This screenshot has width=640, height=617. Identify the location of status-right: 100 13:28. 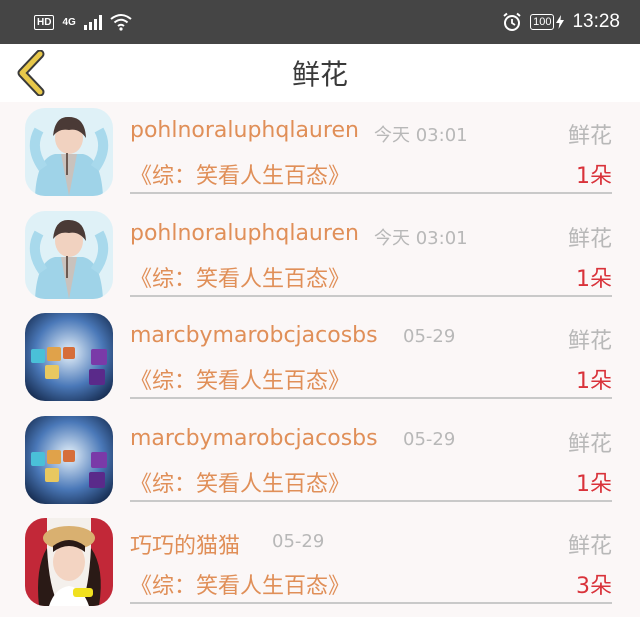
(561, 22).